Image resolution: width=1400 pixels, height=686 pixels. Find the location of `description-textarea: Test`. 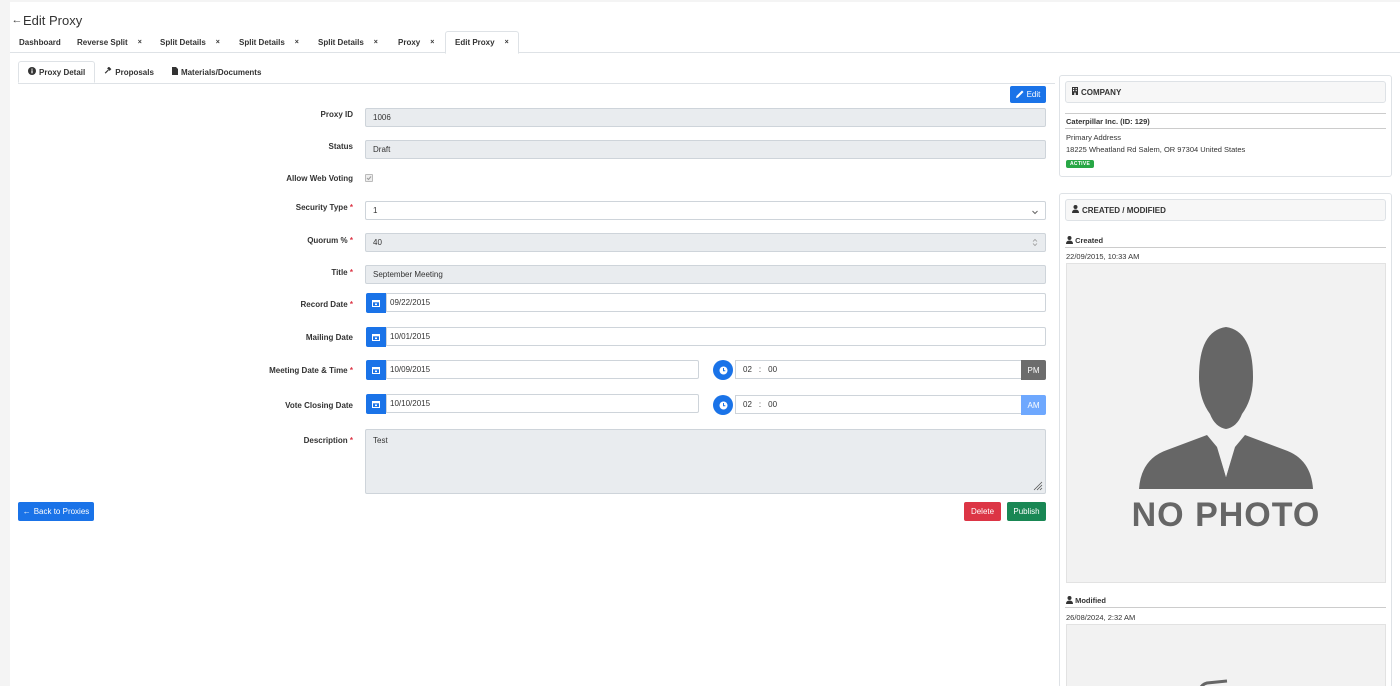

description-textarea: Test is located at coordinates (705, 461).